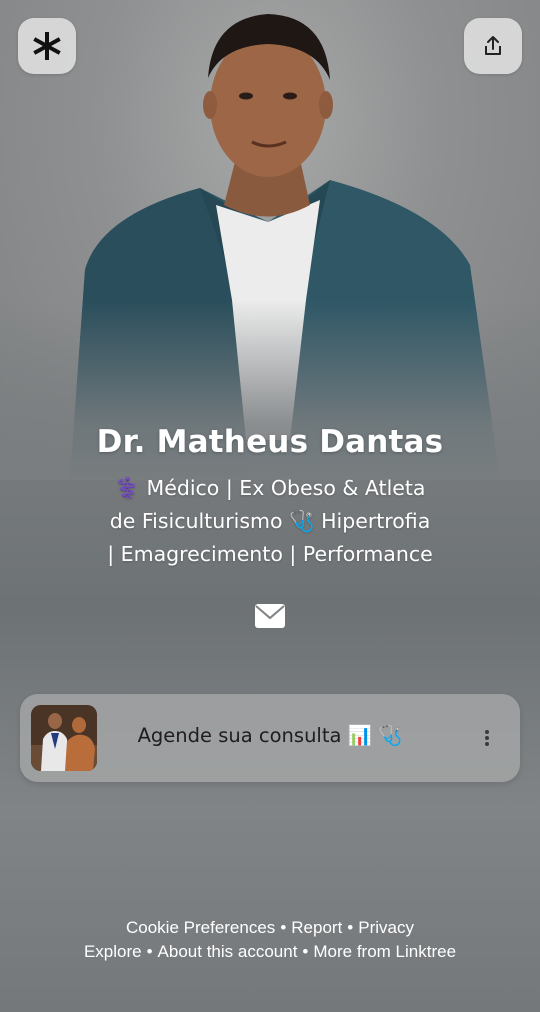 This screenshot has height=1012, width=540. What do you see at coordinates (386, 927) in the screenshot?
I see `privacy-link: Privacy` at bounding box center [386, 927].